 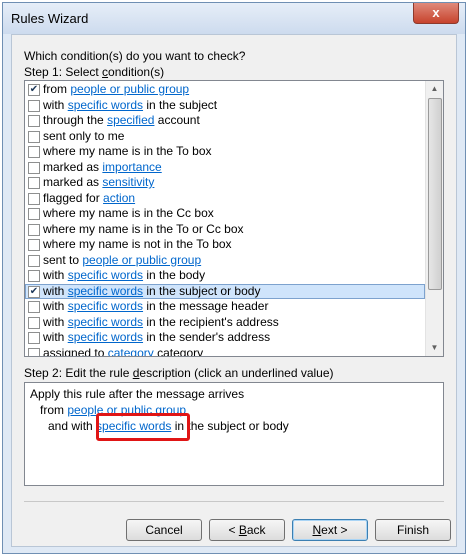 What do you see at coordinates (247, 530) in the screenshot?
I see `back-button: < Back` at bounding box center [247, 530].